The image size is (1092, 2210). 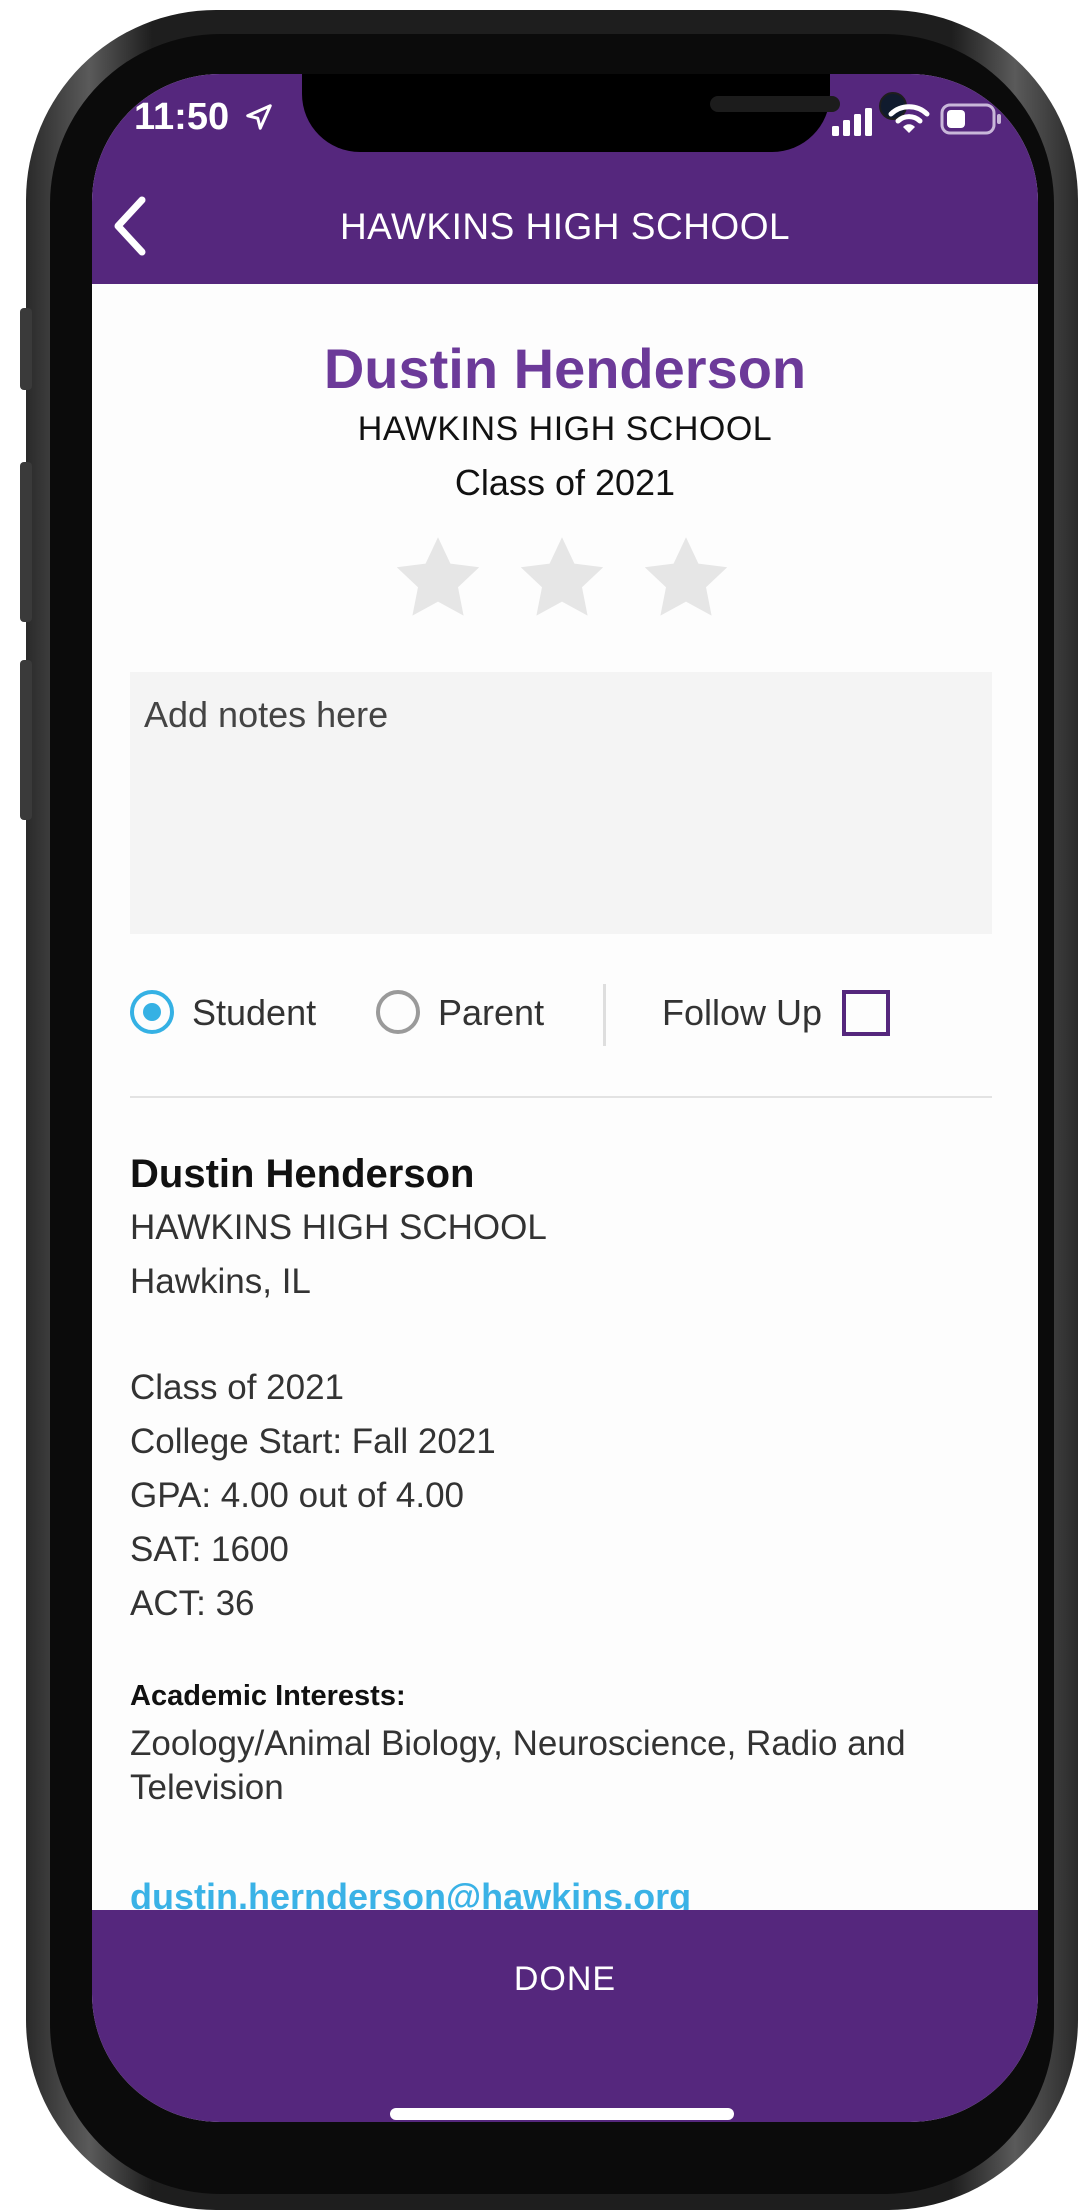 I want to click on home-indicator, so click(x=562, y=2114).